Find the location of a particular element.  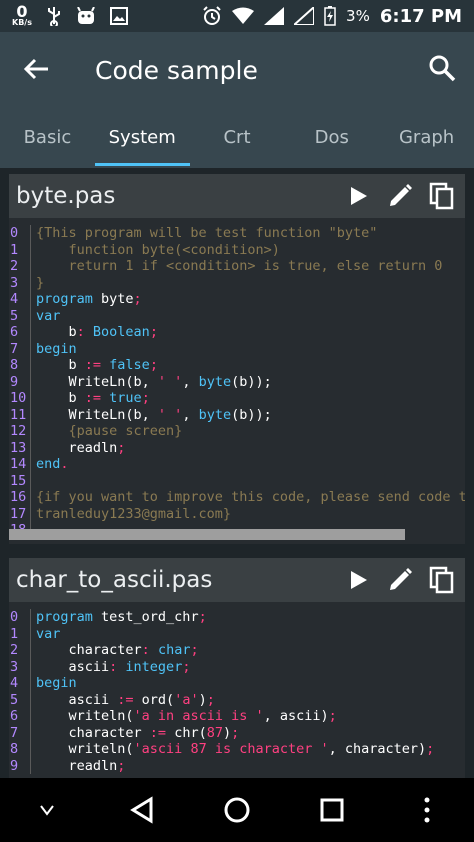

code-token: } is located at coordinates (40, 282).